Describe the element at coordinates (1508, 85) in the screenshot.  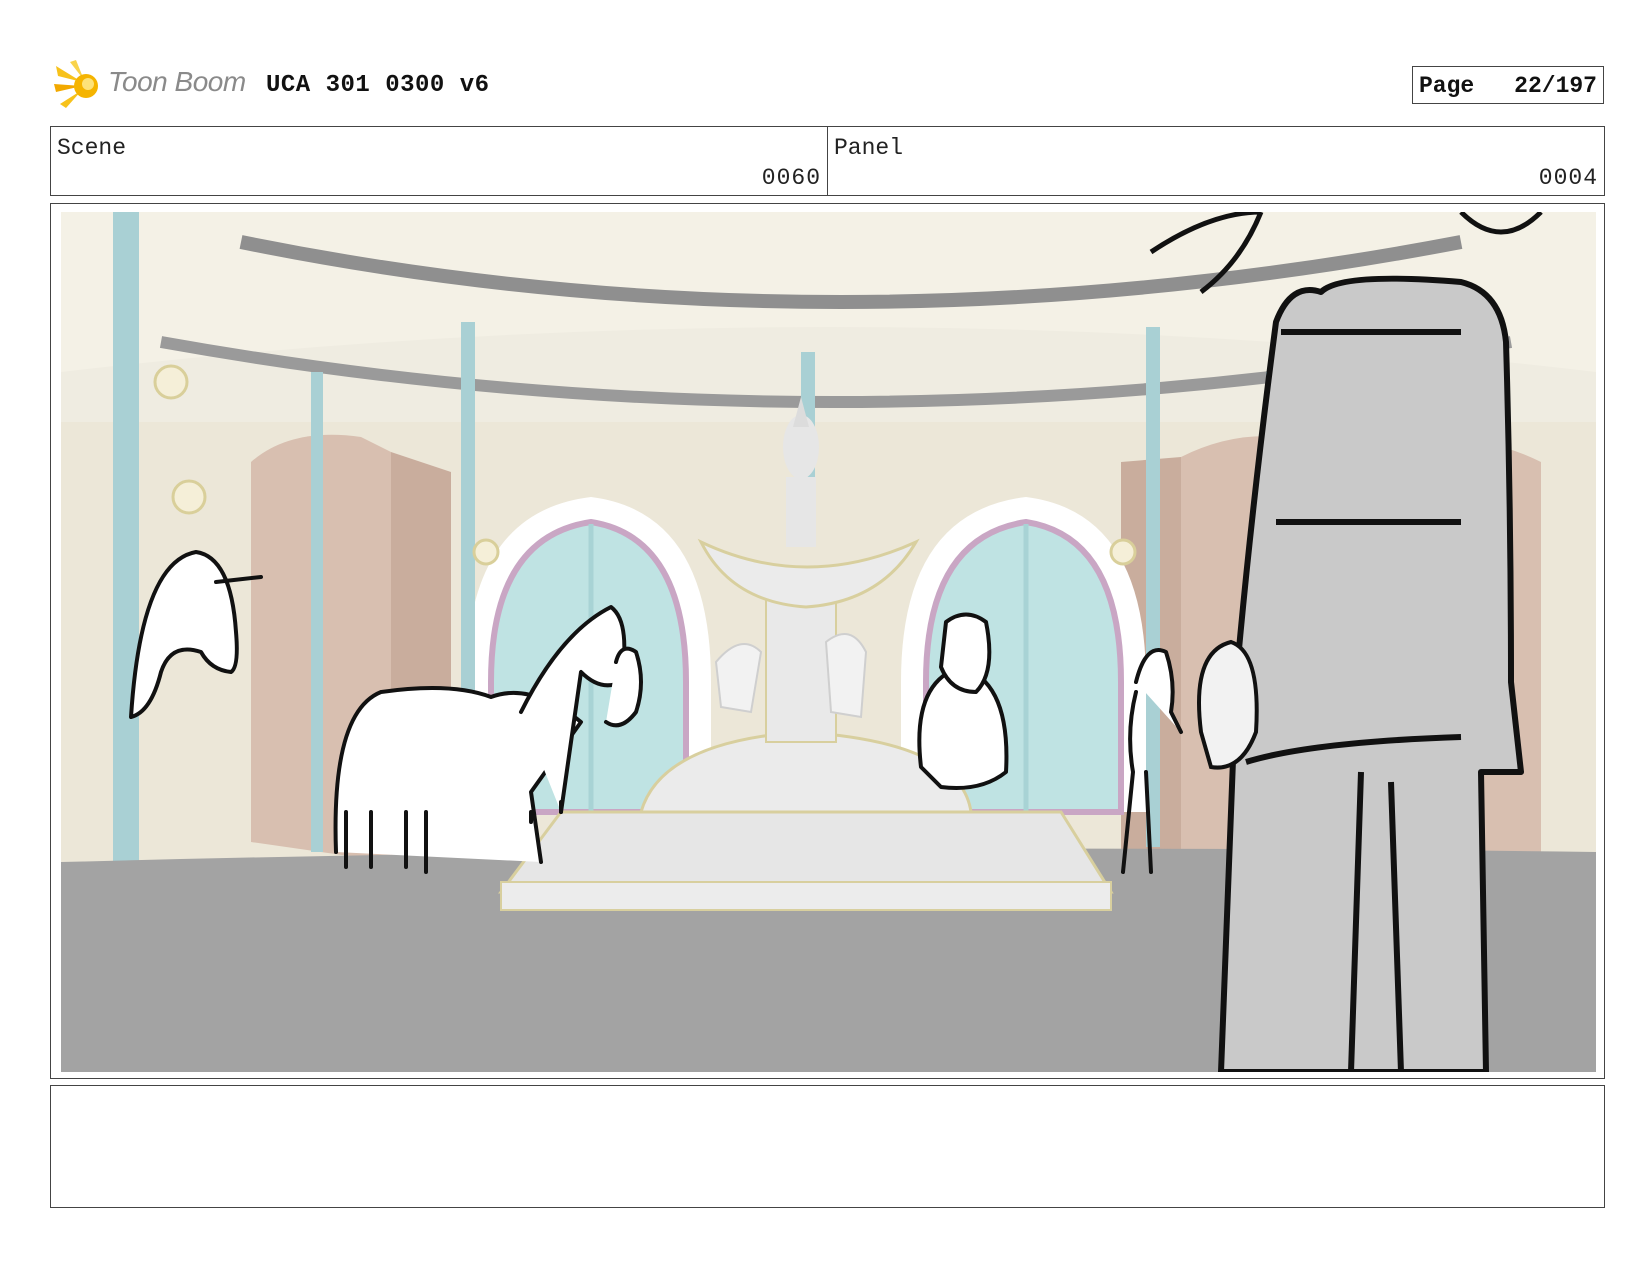
I see `page-indicator: Page 22/197` at that location.